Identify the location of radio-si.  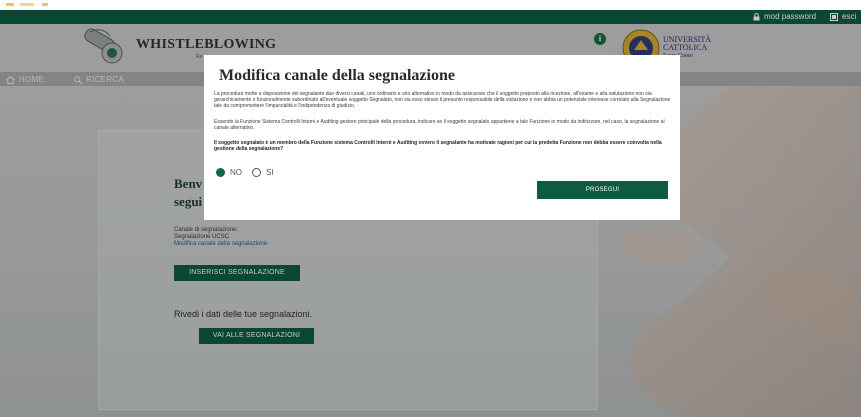
(256, 172).